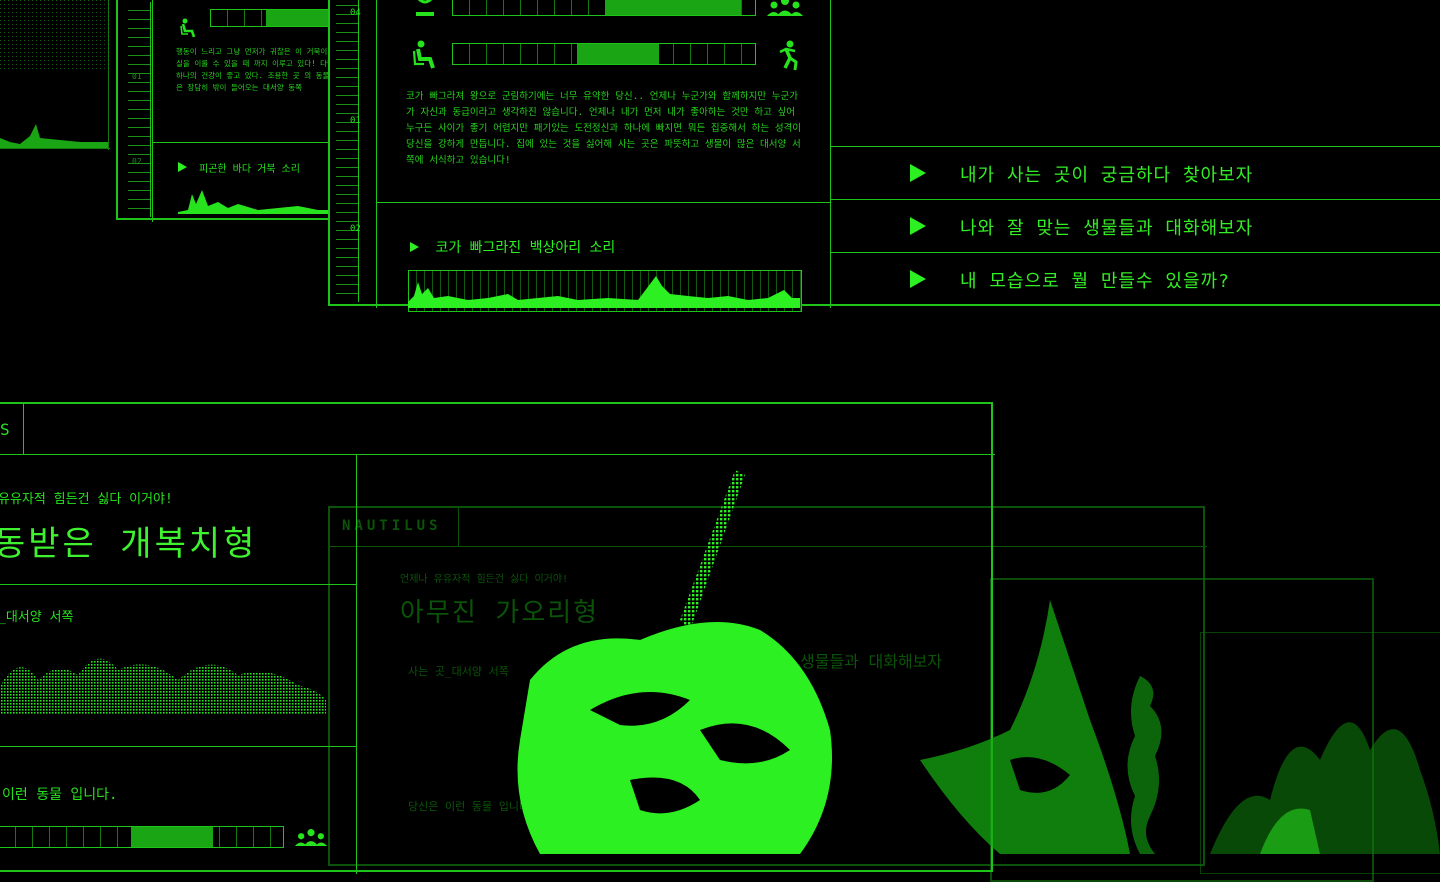 The height and width of the screenshot is (882, 1440). Describe the element at coordinates (263, 202) in the screenshot. I see `left-waveform` at that location.